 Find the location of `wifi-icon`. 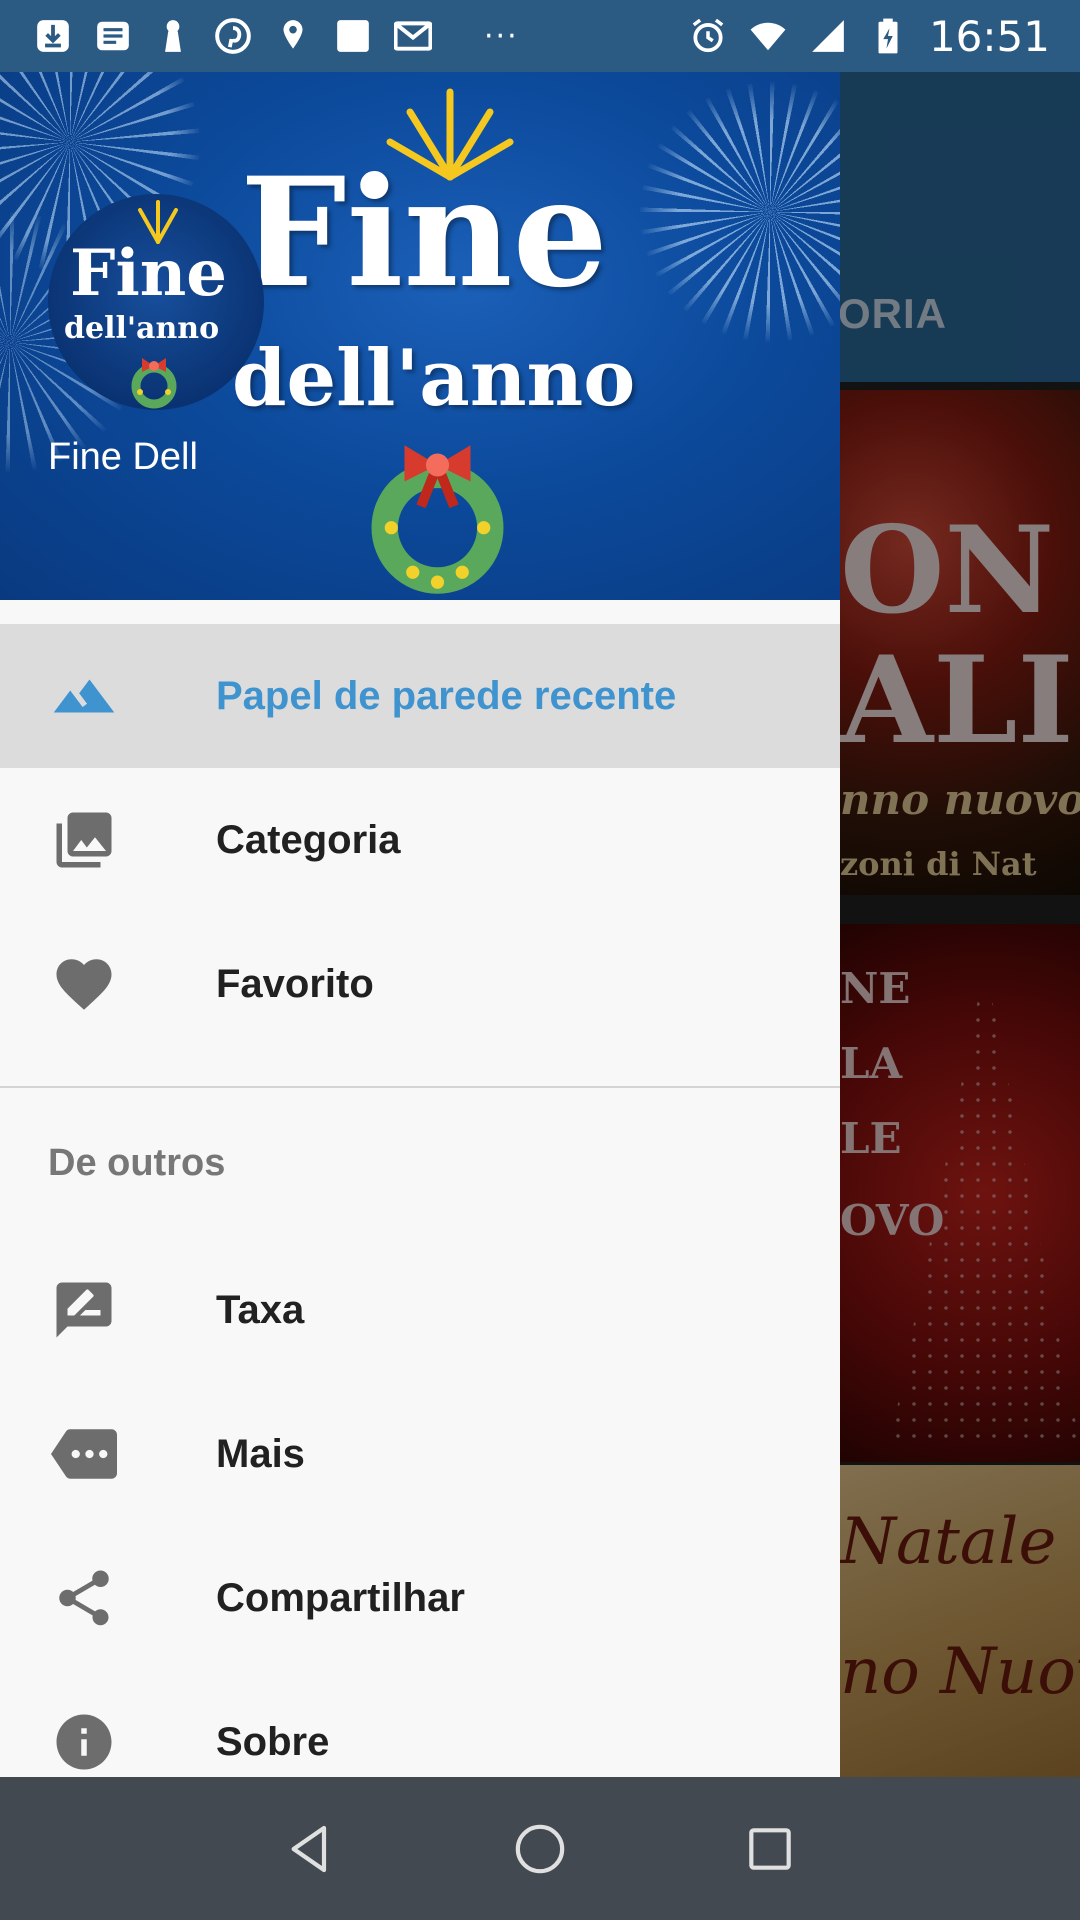

wifi-icon is located at coordinates (768, 36).